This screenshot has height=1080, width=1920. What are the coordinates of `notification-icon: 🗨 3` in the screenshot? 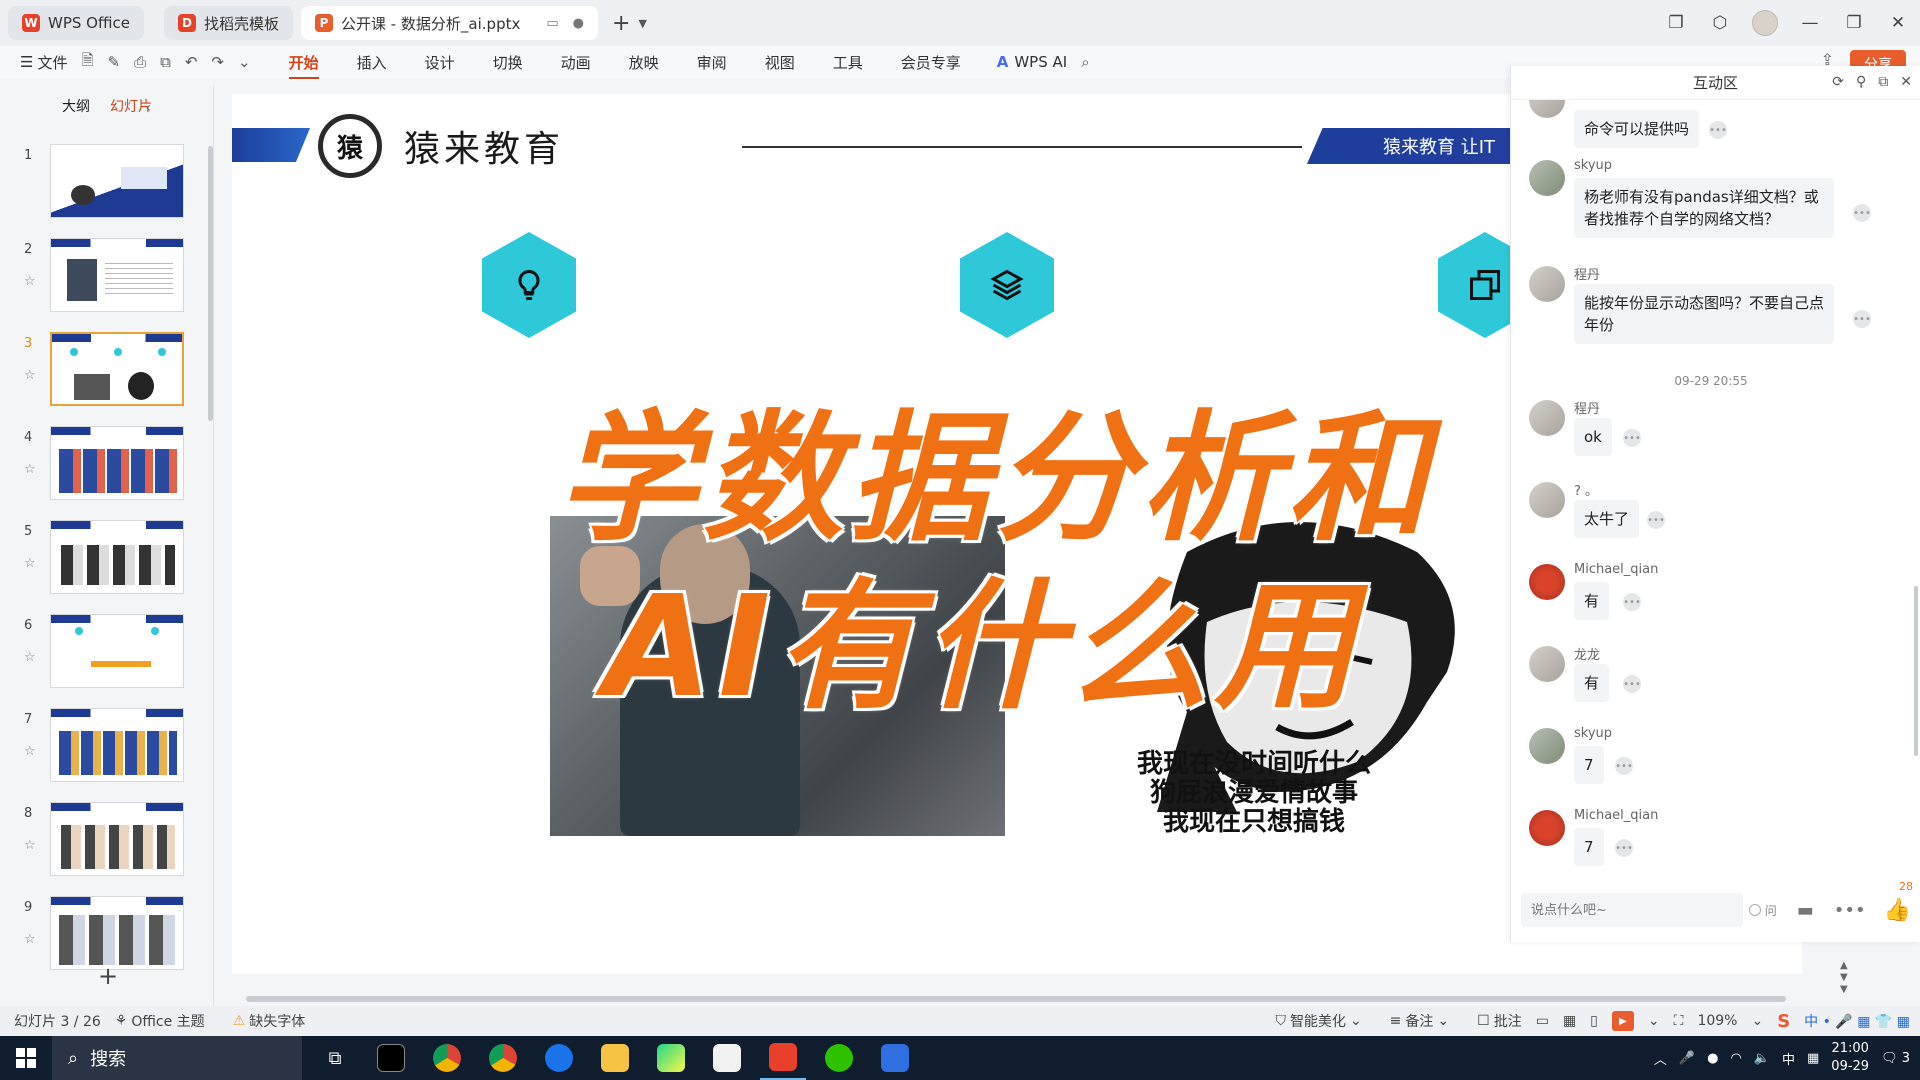 It's located at (1895, 1058).